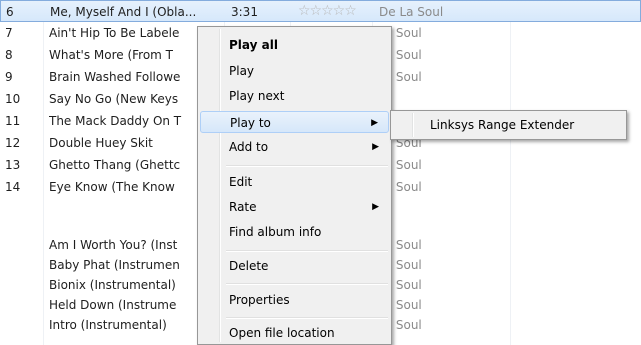 The width and height of the screenshot is (641, 345). Describe the element at coordinates (115, 77) in the screenshot. I see `track-title: Brain Washed Followe` at that location.